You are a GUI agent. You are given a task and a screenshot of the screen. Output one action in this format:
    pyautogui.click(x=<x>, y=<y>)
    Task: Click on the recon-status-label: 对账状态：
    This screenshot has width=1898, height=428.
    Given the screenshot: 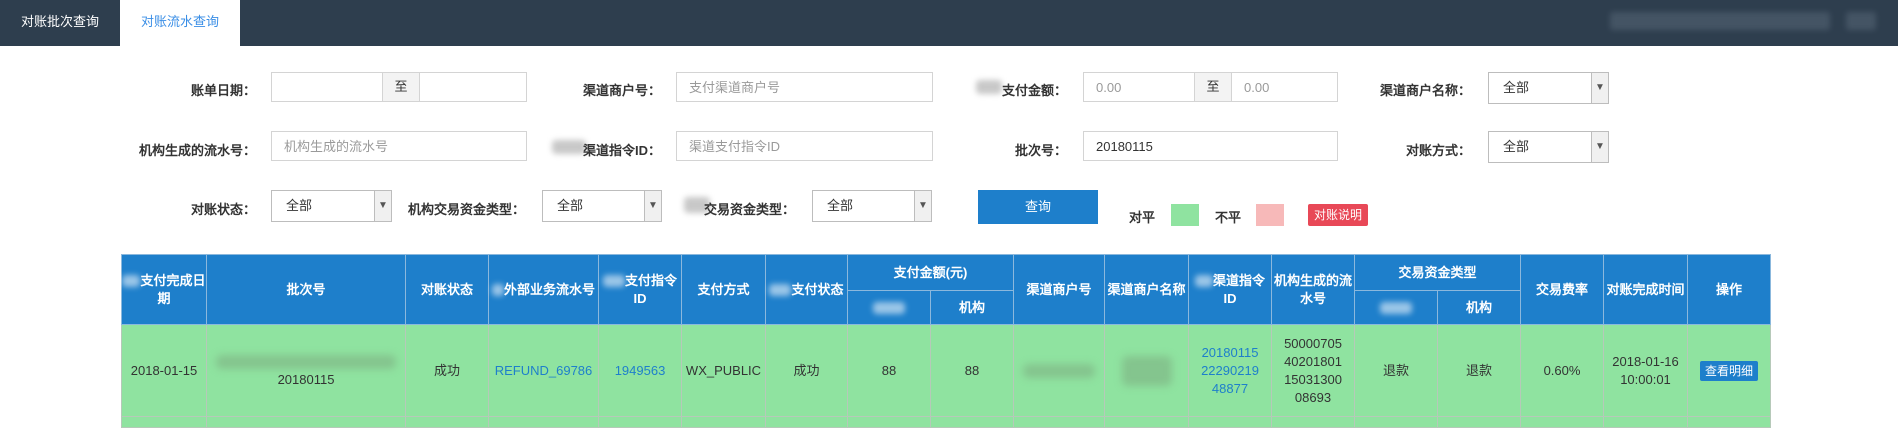 What is the action you would take?
    pyautogui.click(x=223, y=209)
    